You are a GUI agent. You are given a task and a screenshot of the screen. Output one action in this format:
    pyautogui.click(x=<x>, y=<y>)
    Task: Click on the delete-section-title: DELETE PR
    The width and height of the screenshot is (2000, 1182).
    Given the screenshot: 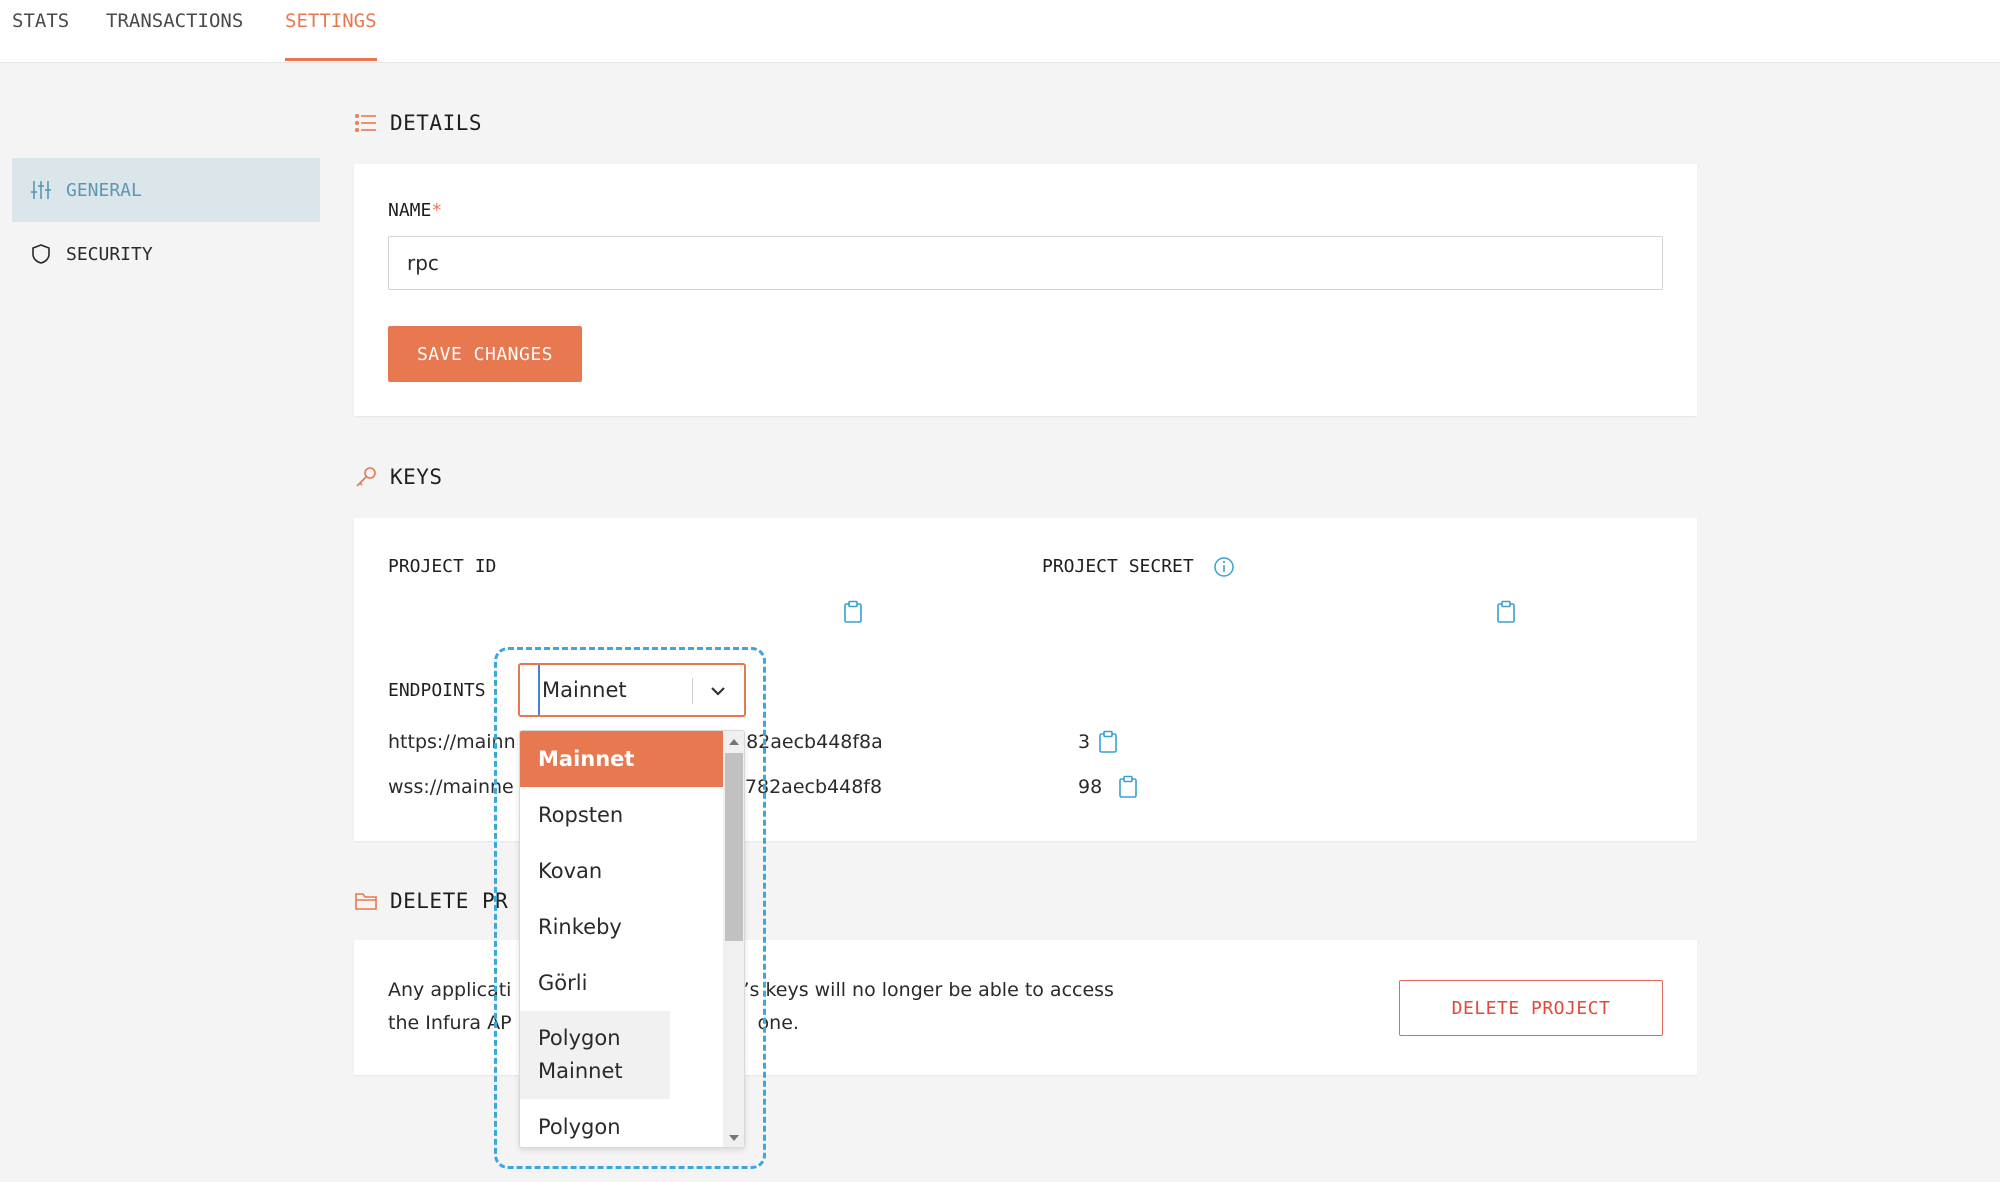 What is the action you would take?
    pyautogui.click(x=431, y=901)
    